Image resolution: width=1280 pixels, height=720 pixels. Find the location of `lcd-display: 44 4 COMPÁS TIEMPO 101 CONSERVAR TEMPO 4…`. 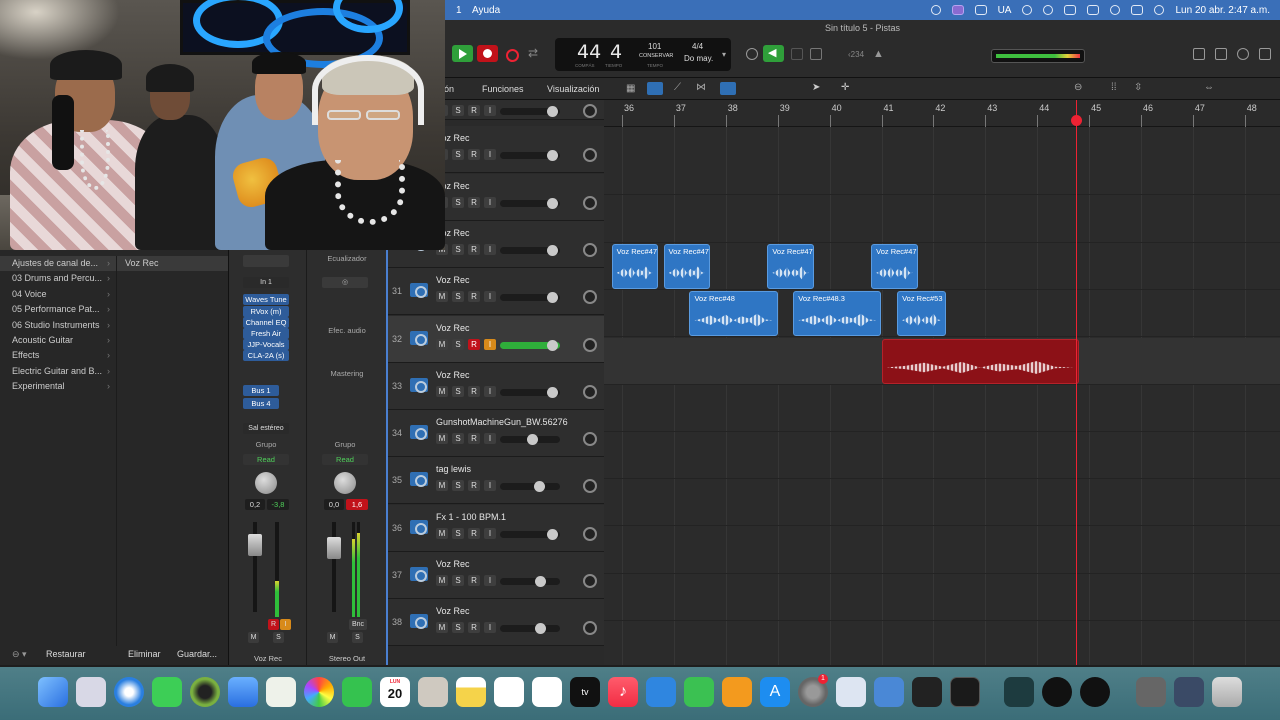

lcd-display: 44 4 COMPÁS TIEMPO 101 CONSERVAR TEMPO 4… is located at coordinates (643, 54).